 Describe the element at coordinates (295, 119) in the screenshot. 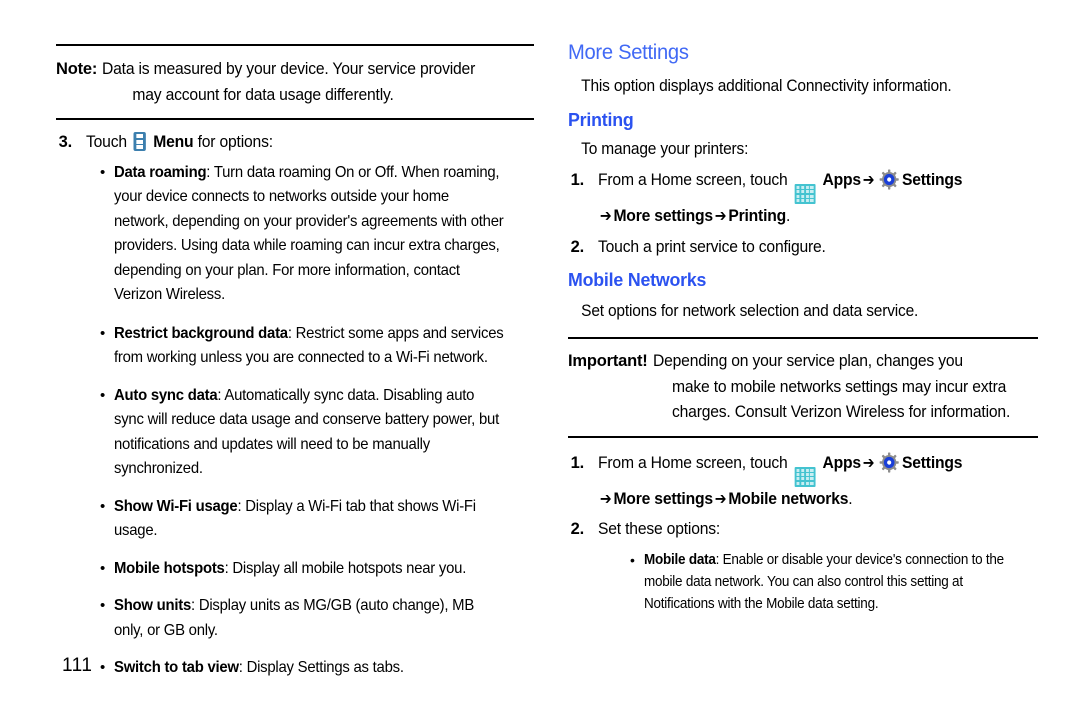

I see `note-rule-bottom` at that location.